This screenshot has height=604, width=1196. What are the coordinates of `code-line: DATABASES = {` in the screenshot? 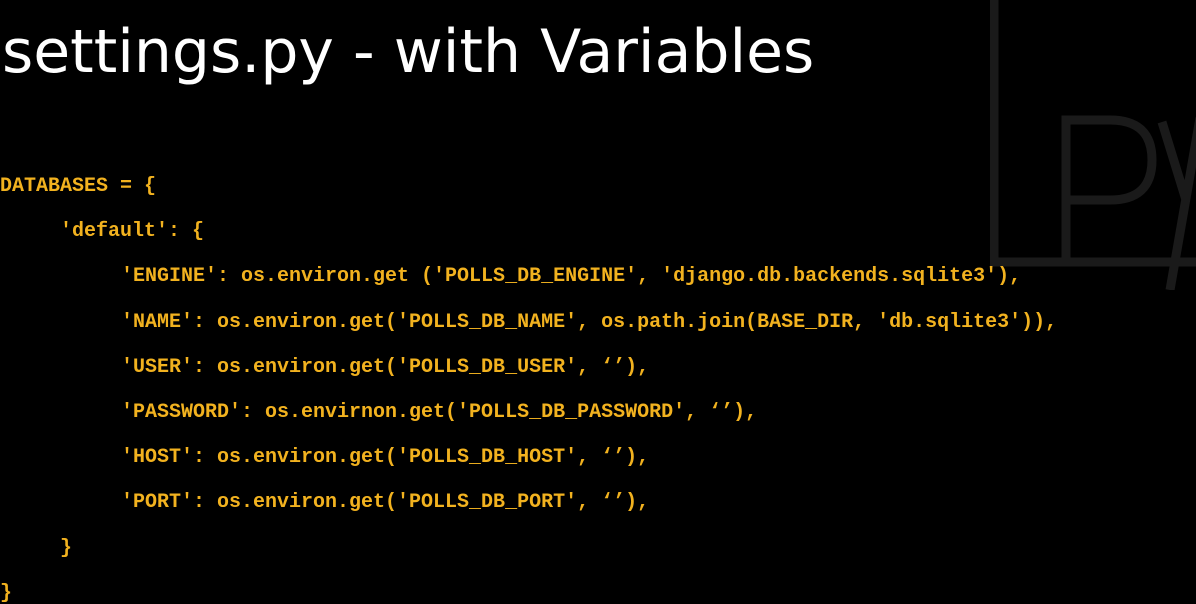 It's located at (78, 186).